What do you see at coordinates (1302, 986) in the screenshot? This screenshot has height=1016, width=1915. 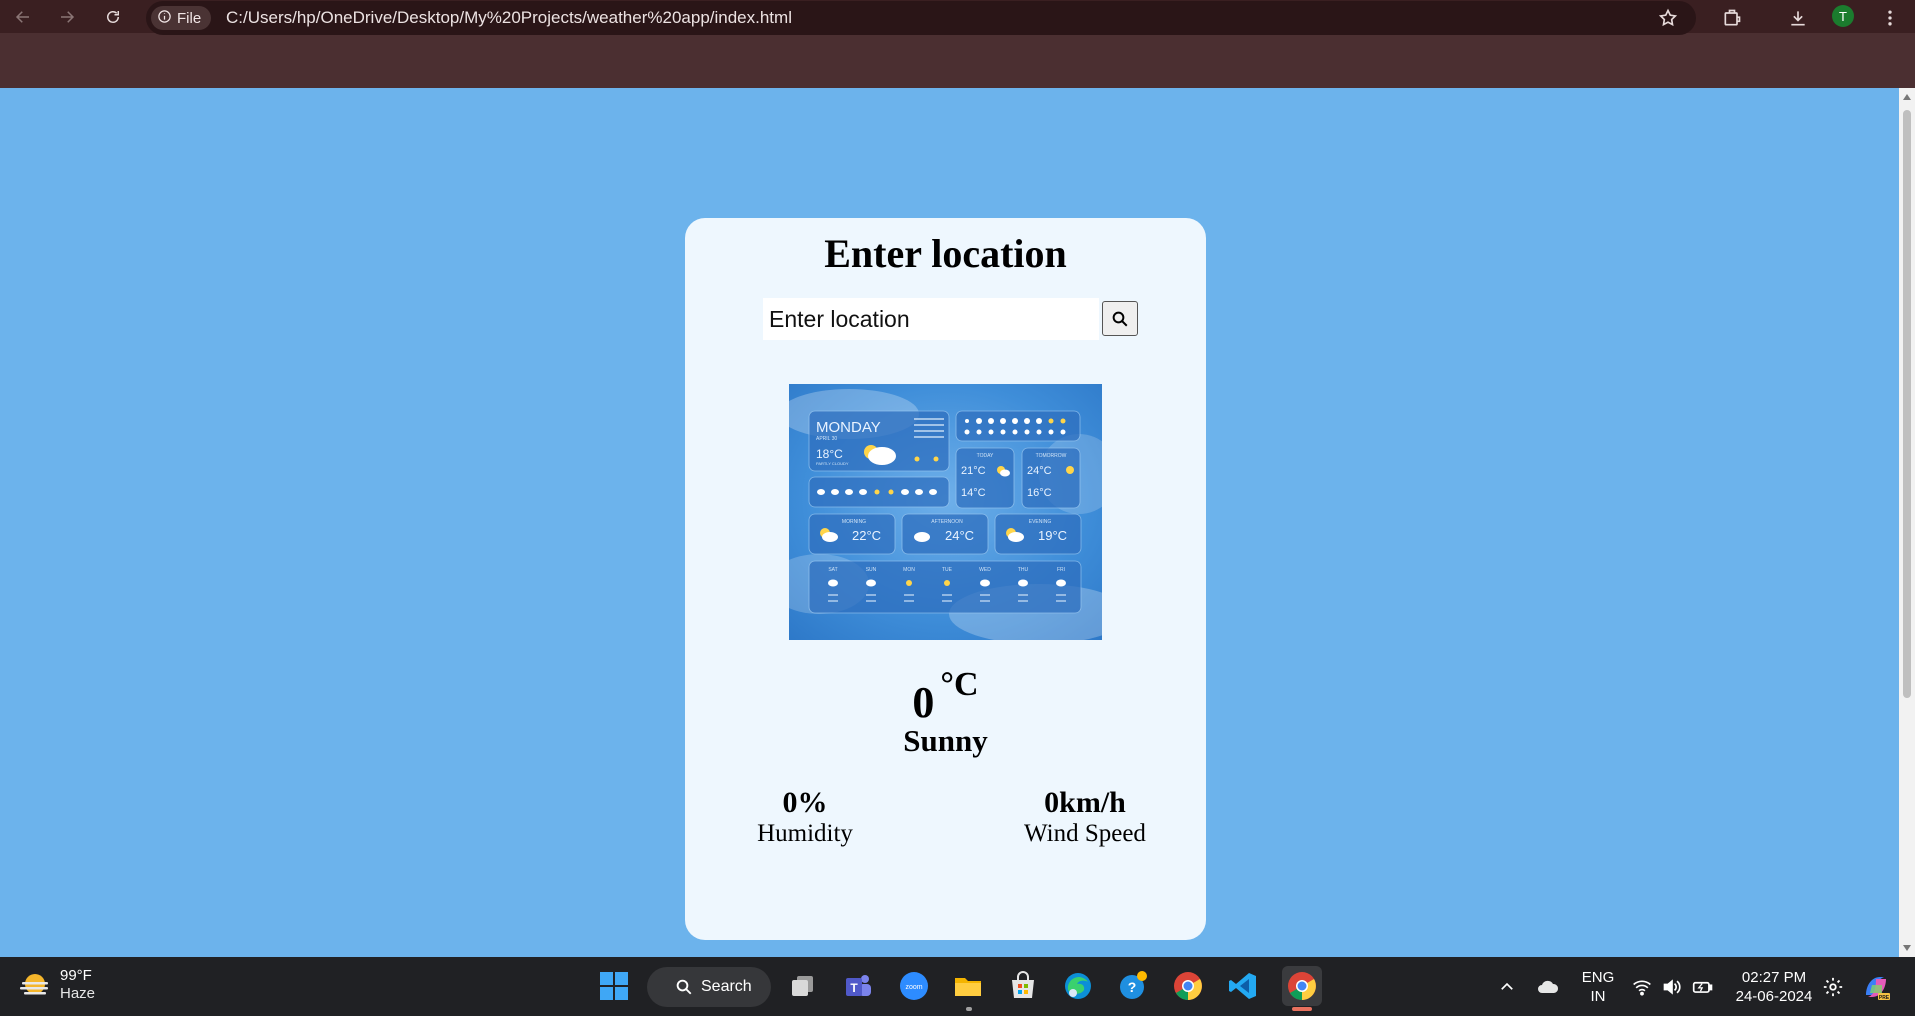 I see `chrome-active-icon` at bounding box center [1302, 986].